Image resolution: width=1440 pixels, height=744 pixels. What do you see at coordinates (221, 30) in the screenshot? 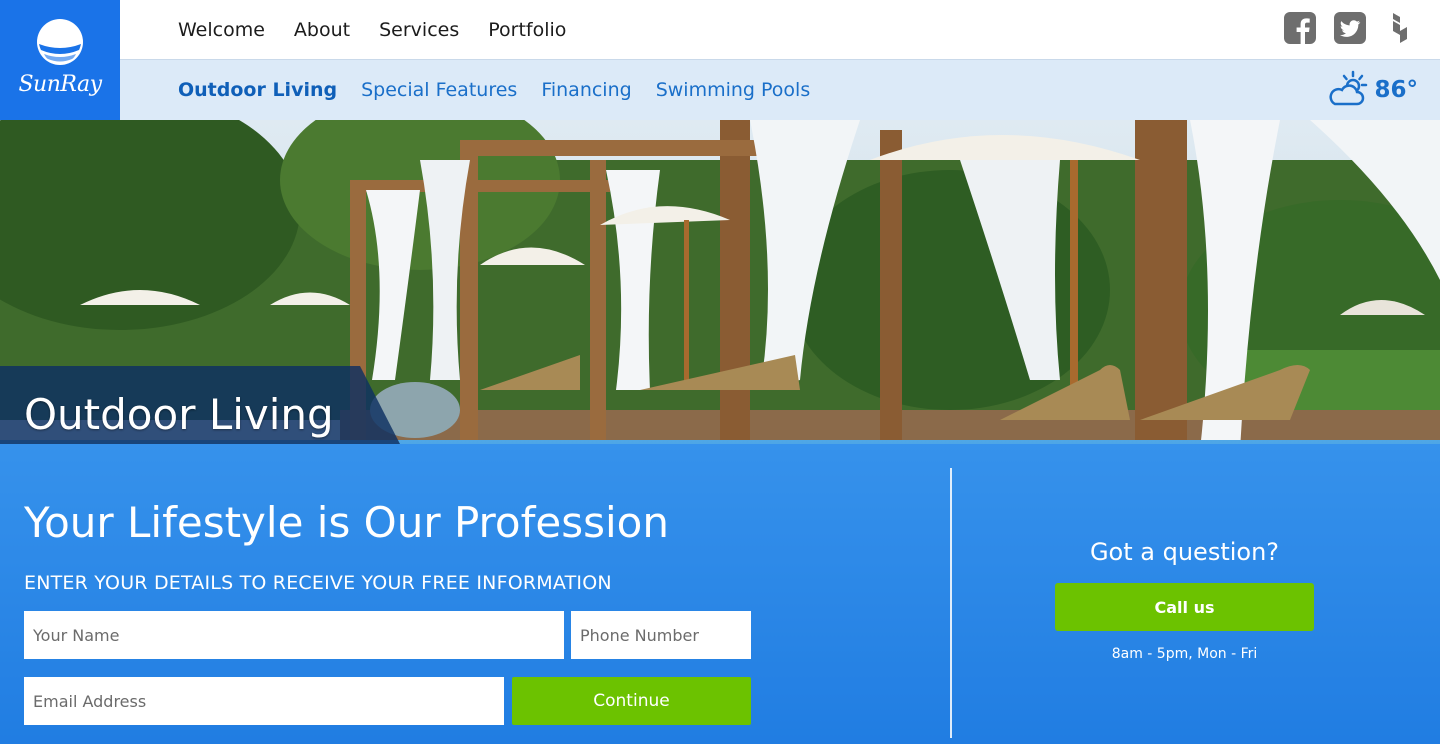
I see `nav-welcome: Welcome` at bounding box center [221, 30].